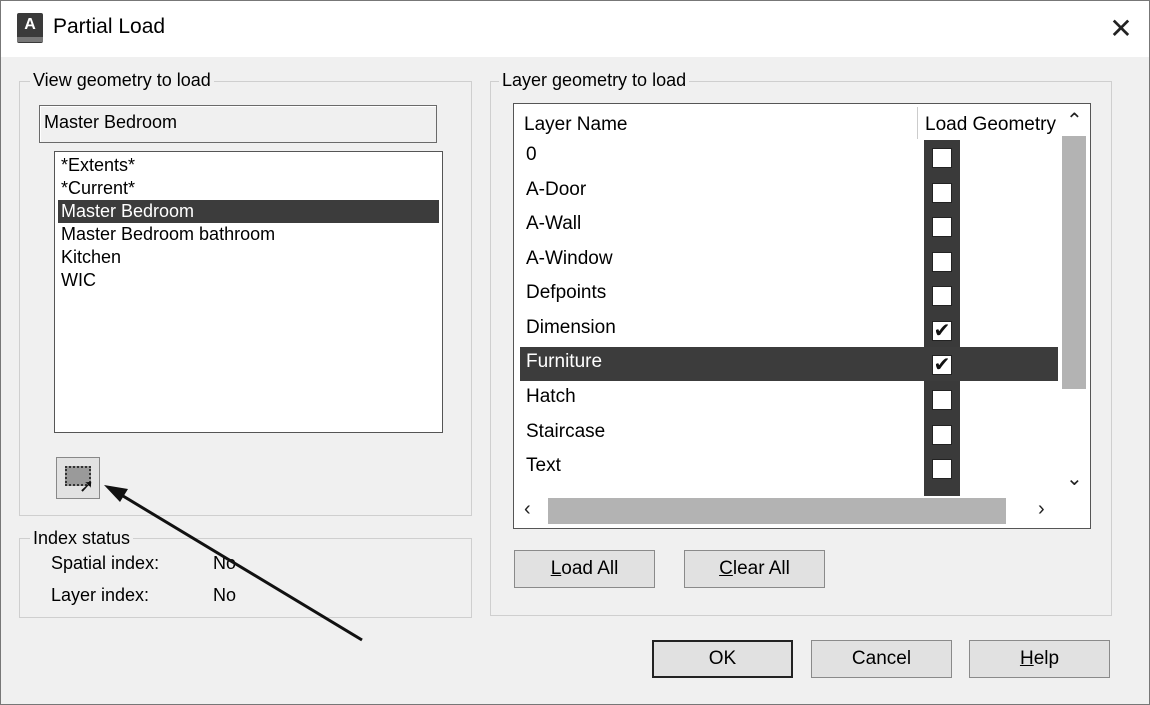  I want to click on layer-name: Furniture, so click(564, 361).